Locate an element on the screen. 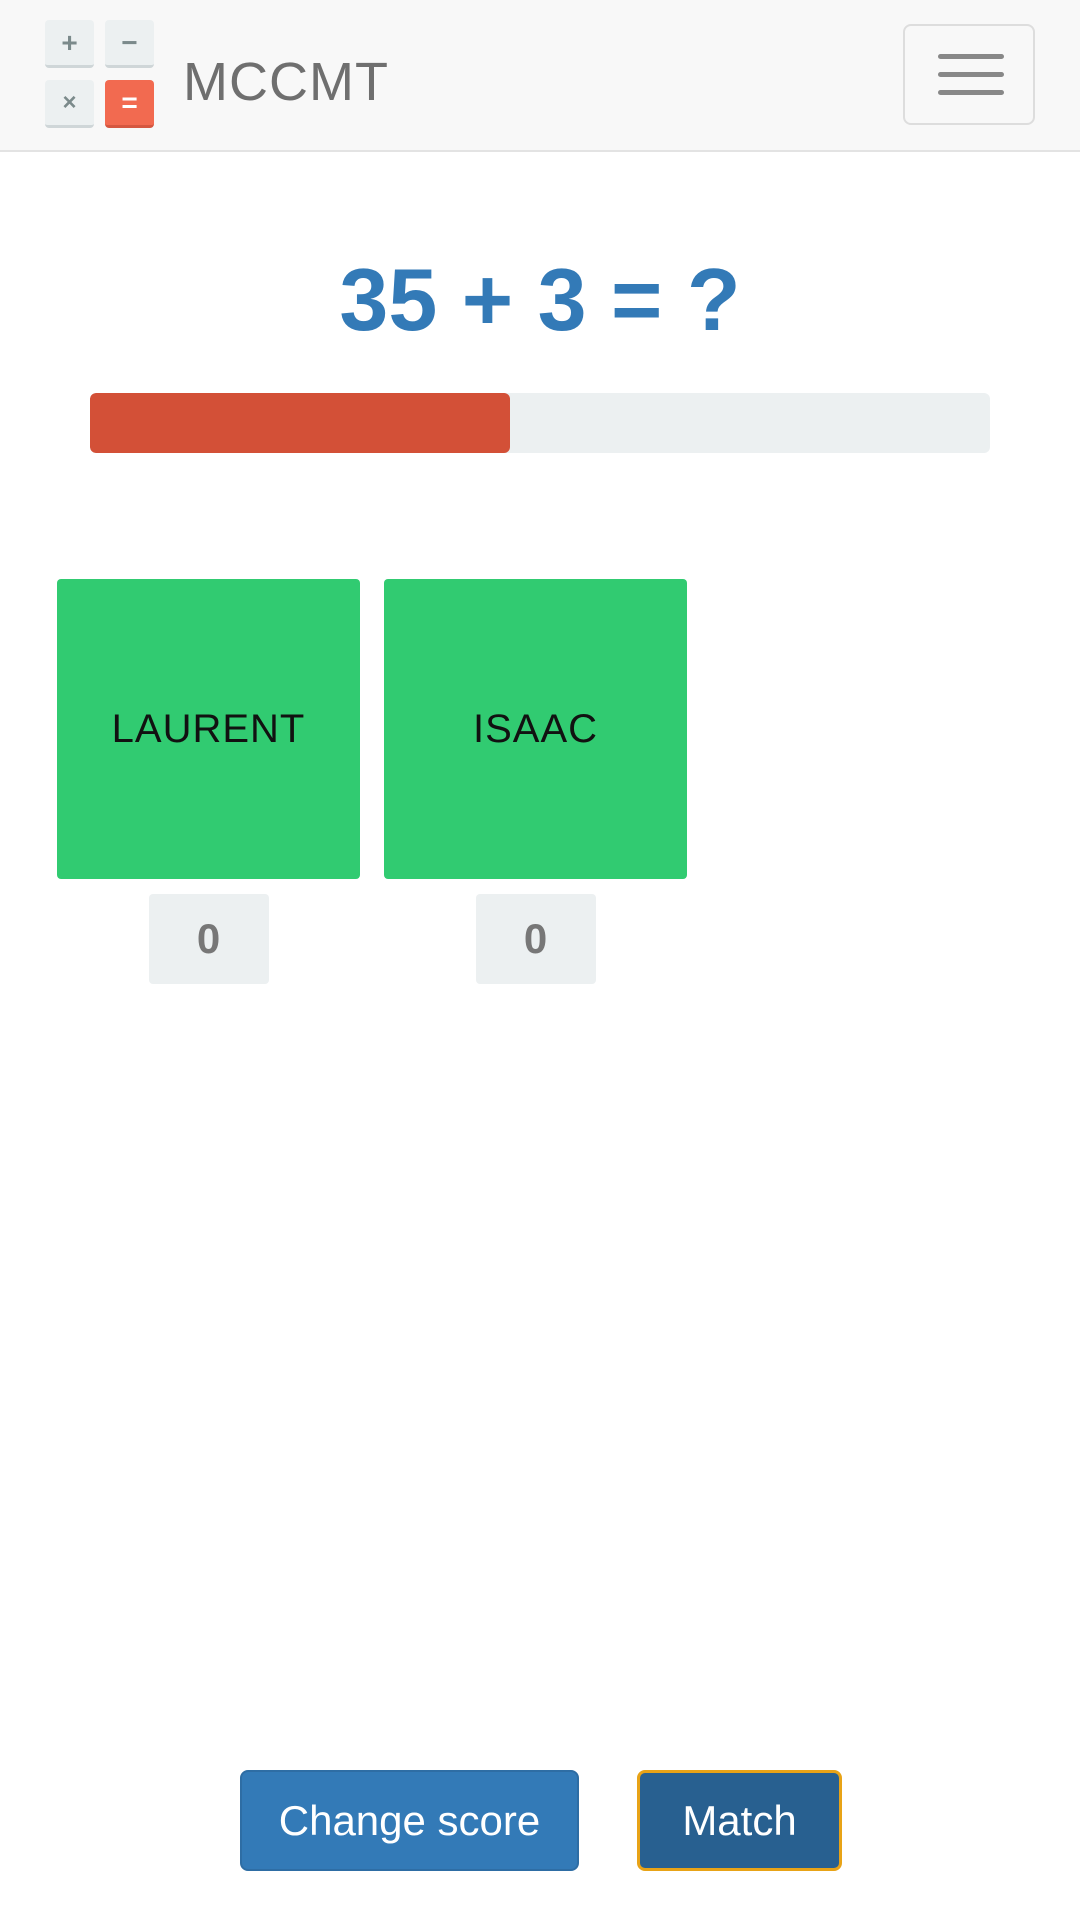  player-isaac: ISAAC 0 is located at coordinates (535, 781).